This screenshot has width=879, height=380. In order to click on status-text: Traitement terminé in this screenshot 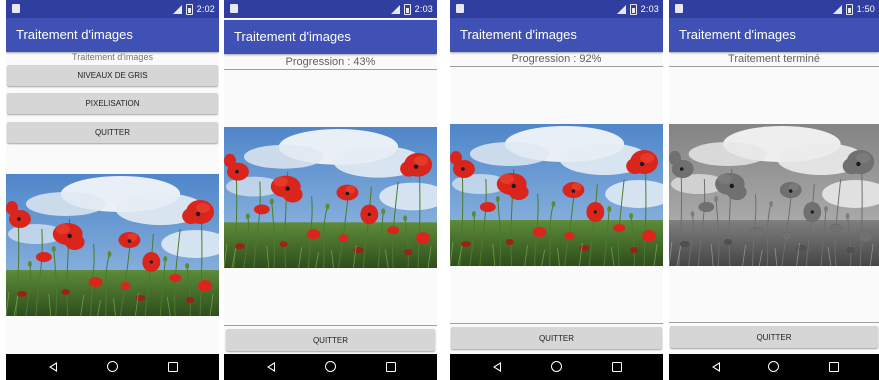, I will do `click(774, 59)`.